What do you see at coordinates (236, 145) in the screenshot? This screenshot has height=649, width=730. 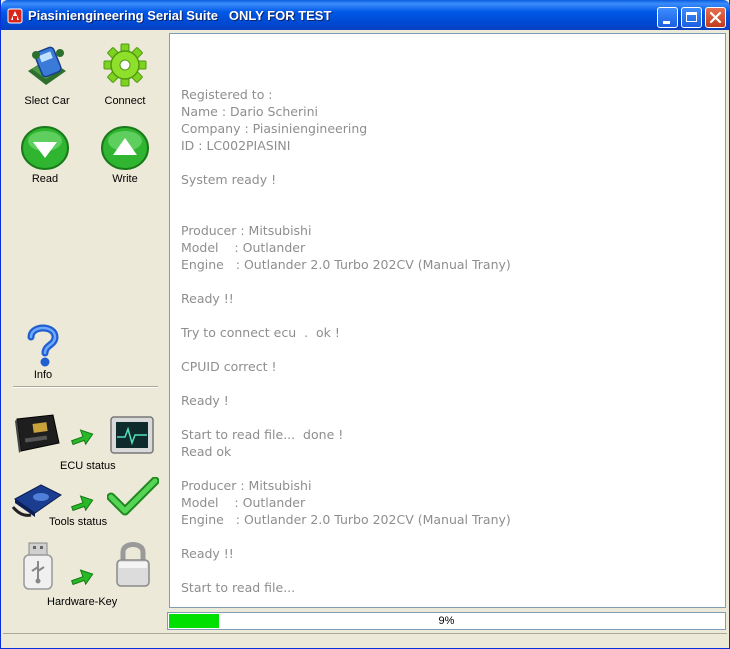 I see `log-line: ID : LC002PIASINI` at bounding box center [236, 145].